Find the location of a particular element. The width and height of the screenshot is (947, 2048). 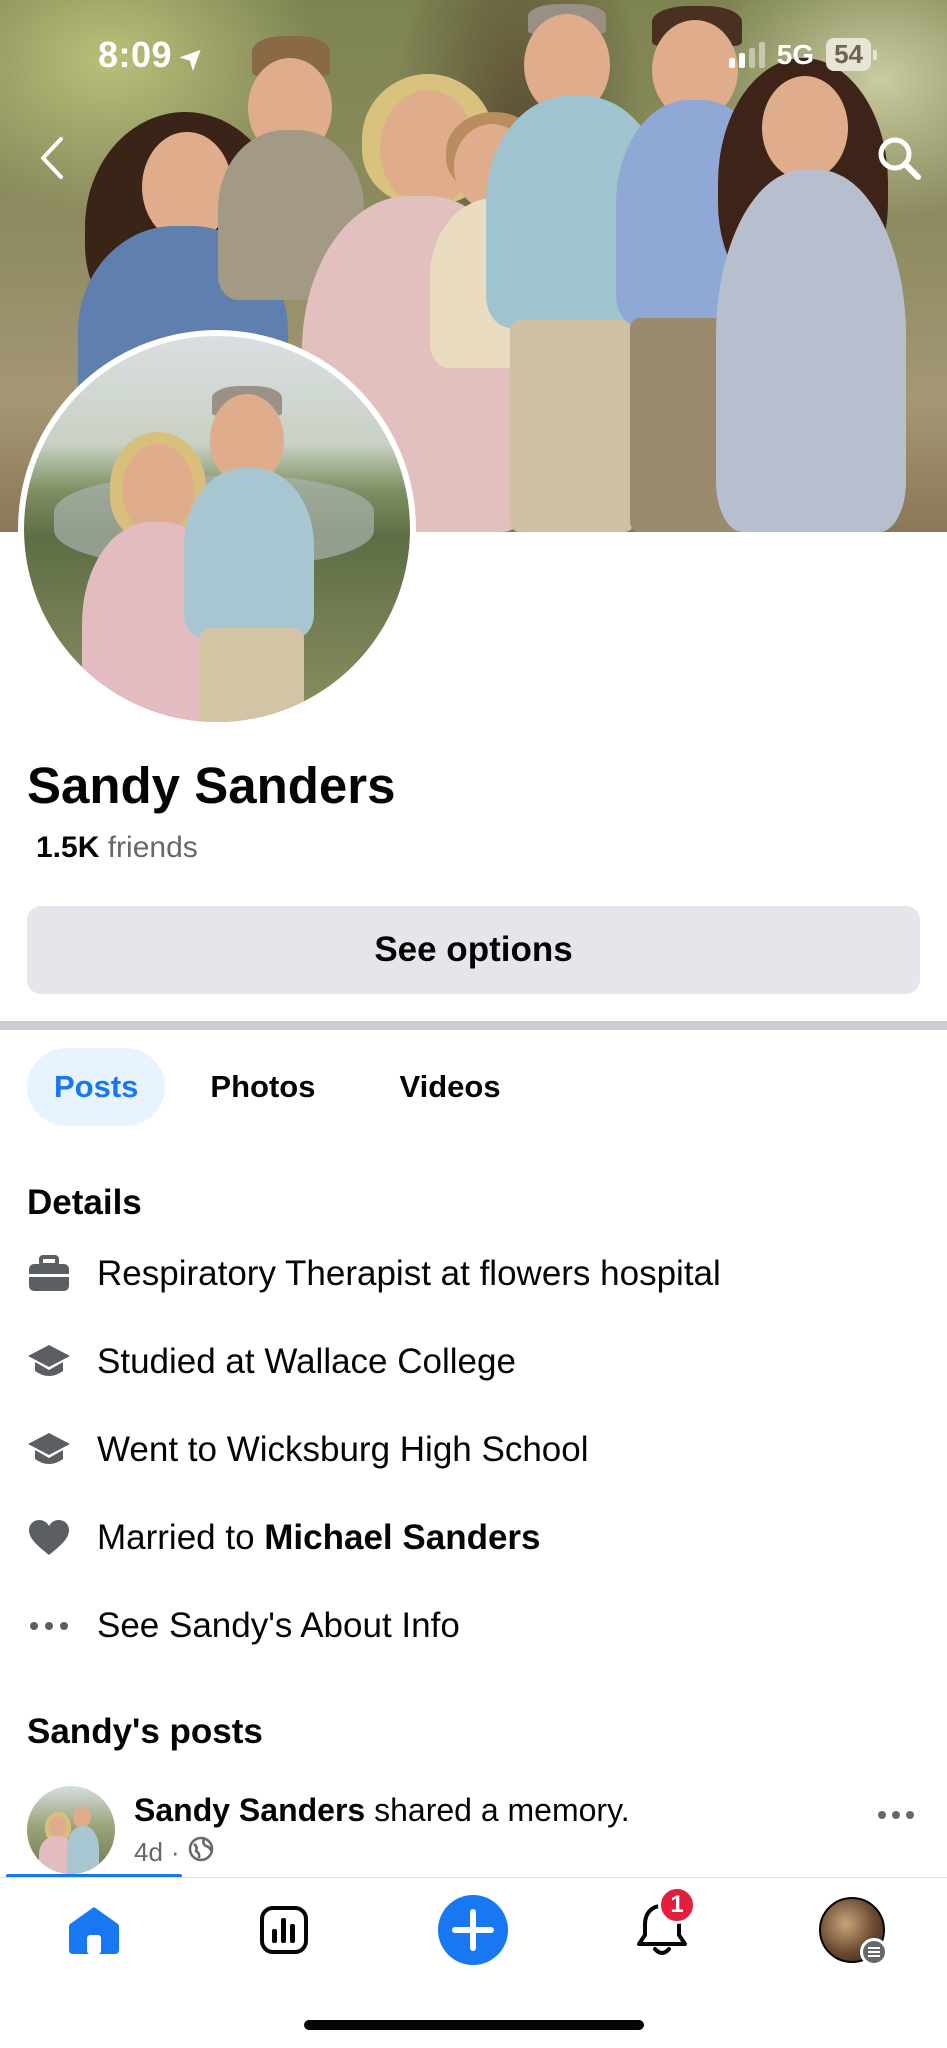

notifications-badge: 1 is located at coordinates (677, 1905).